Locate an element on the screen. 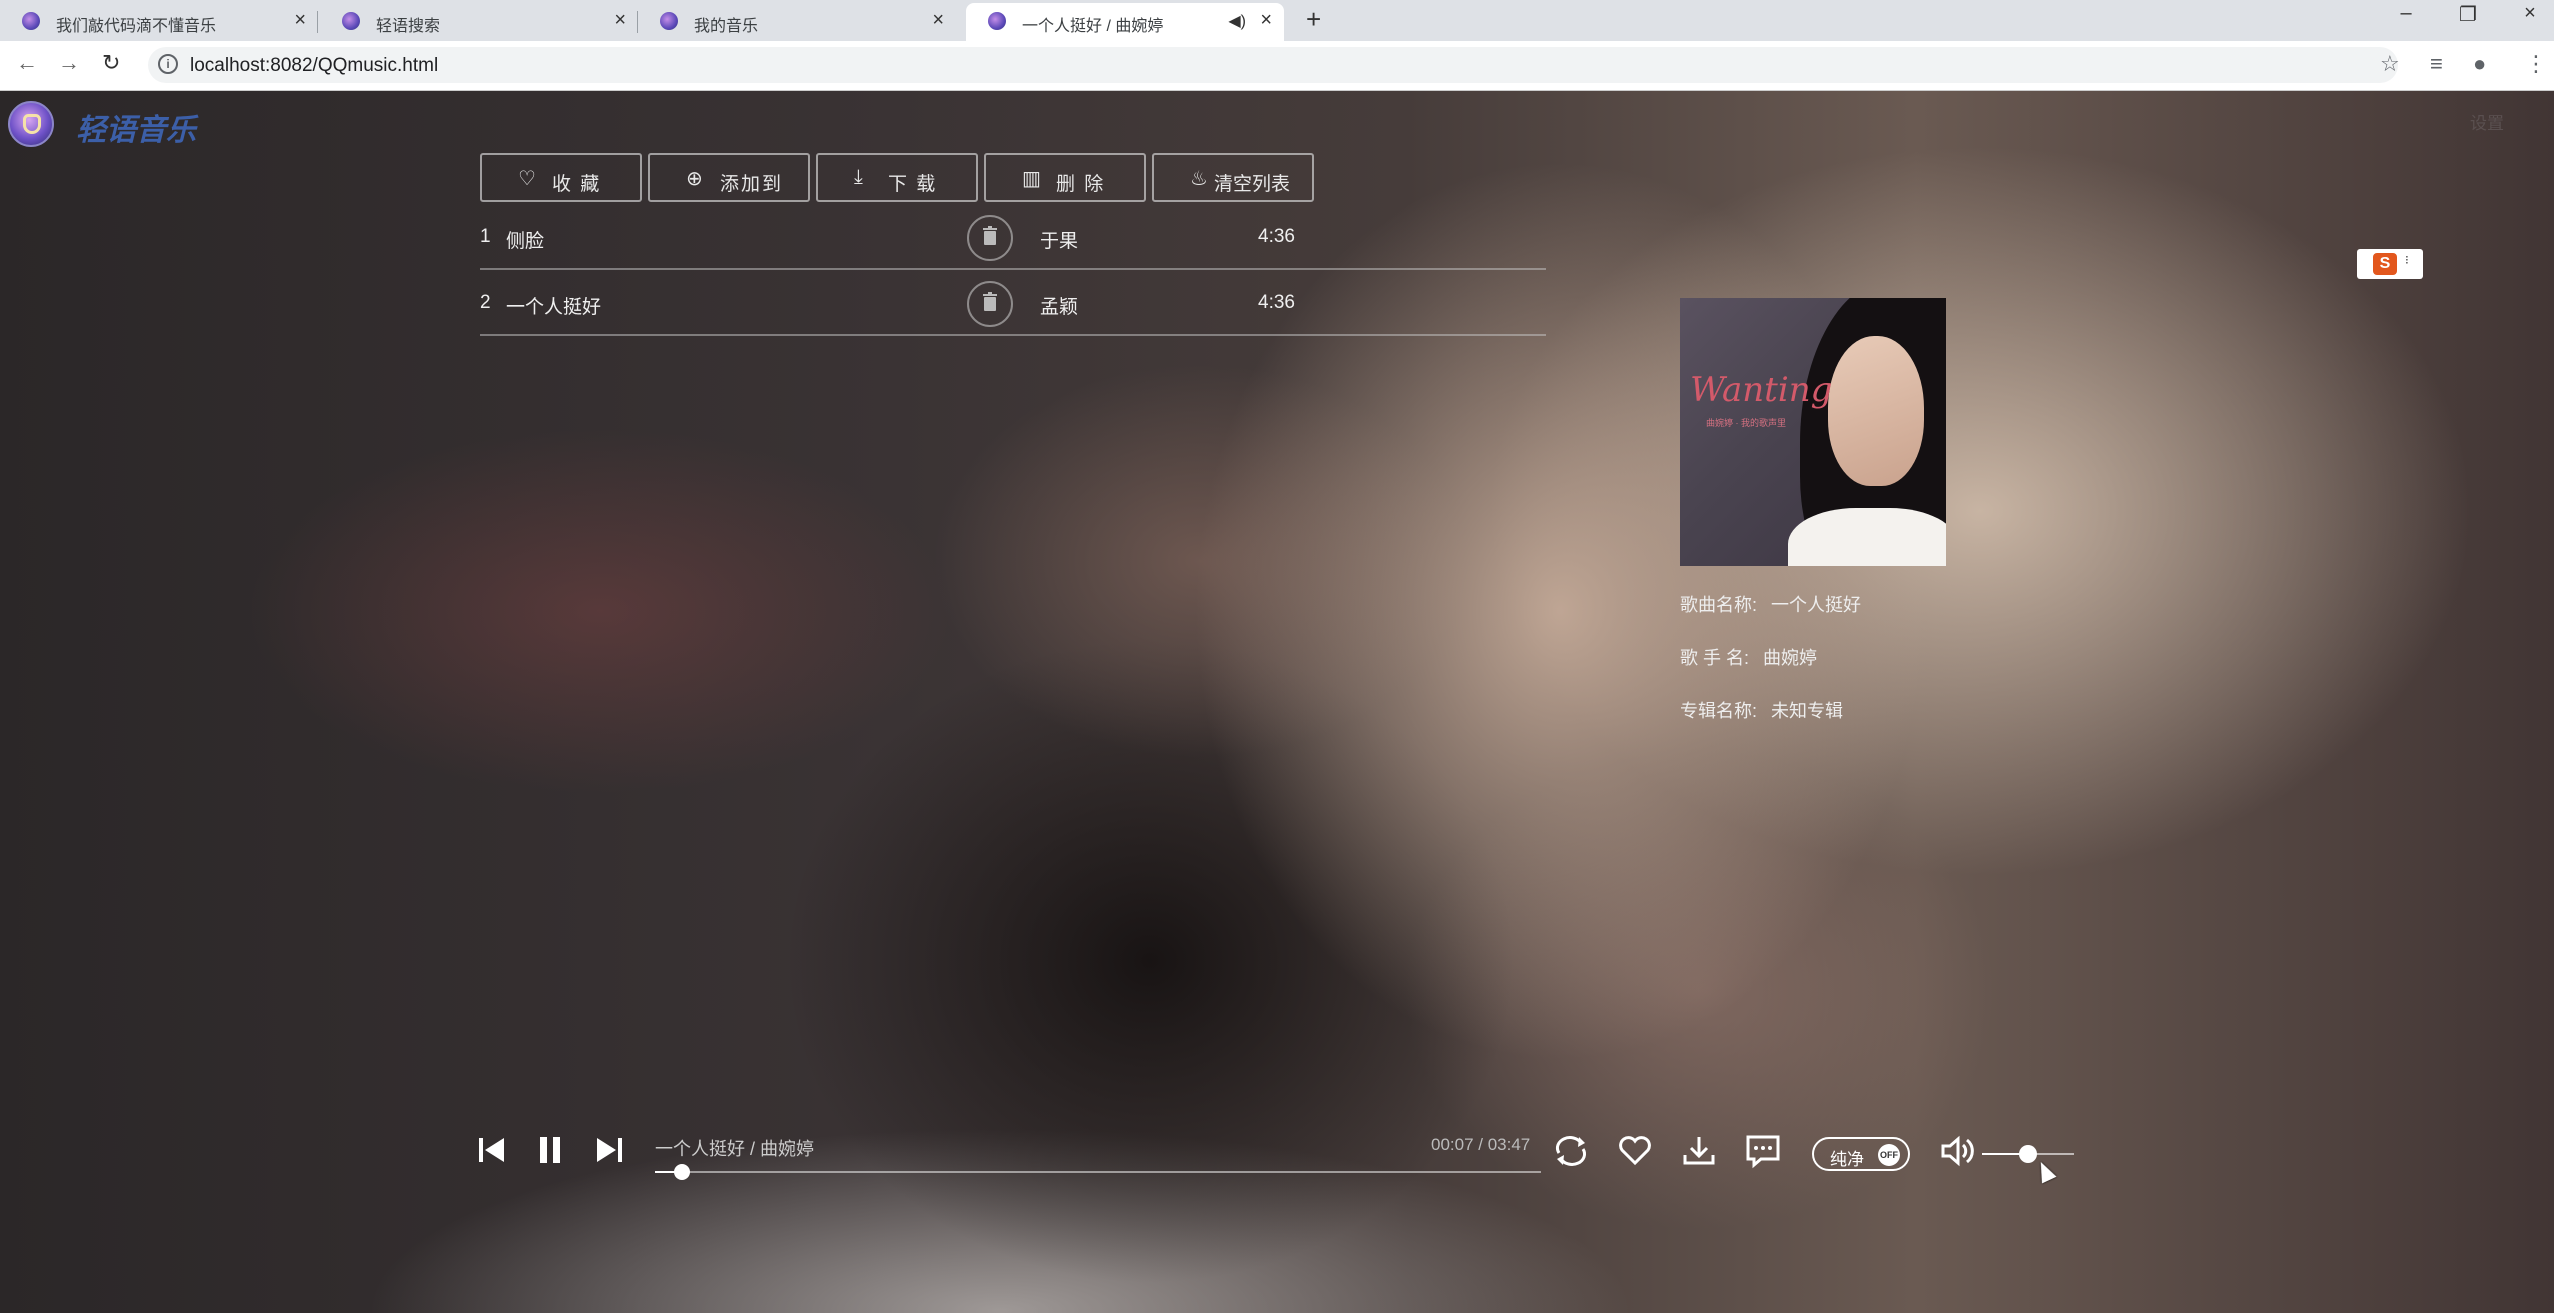 The image size is (2554, 1313). forward-icon: → is located at coordinates (69, 63).